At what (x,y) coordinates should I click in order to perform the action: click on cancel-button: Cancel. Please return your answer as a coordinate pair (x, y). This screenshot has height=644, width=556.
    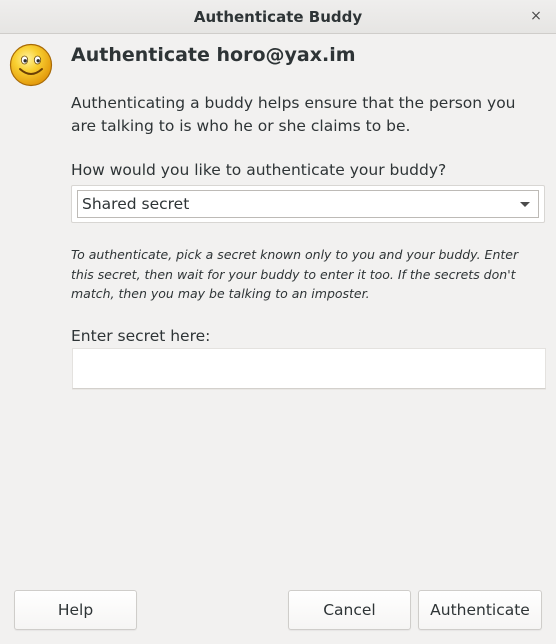
    Looking at the image, I should click on (349, 610).